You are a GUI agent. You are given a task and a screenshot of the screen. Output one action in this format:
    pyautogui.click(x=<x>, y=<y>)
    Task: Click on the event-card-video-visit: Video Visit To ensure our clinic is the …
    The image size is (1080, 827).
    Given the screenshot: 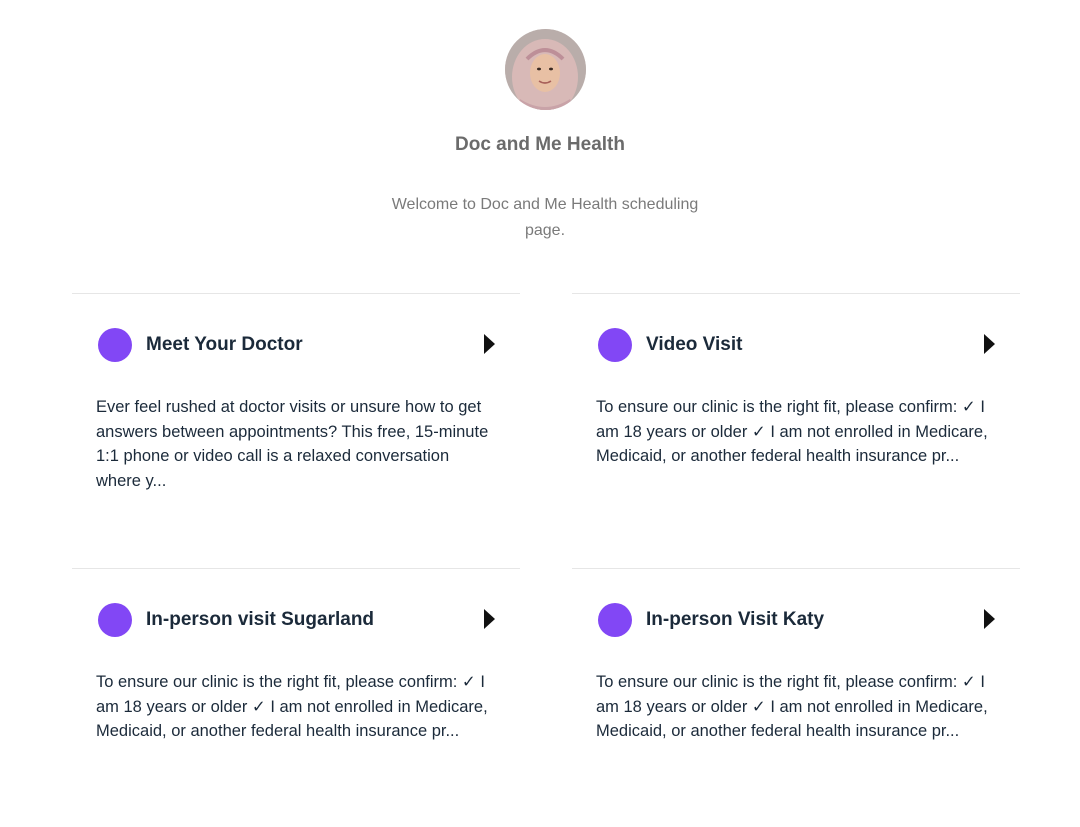 What is the action you would take?
    pyautogui.click(x=796, y=423)
    